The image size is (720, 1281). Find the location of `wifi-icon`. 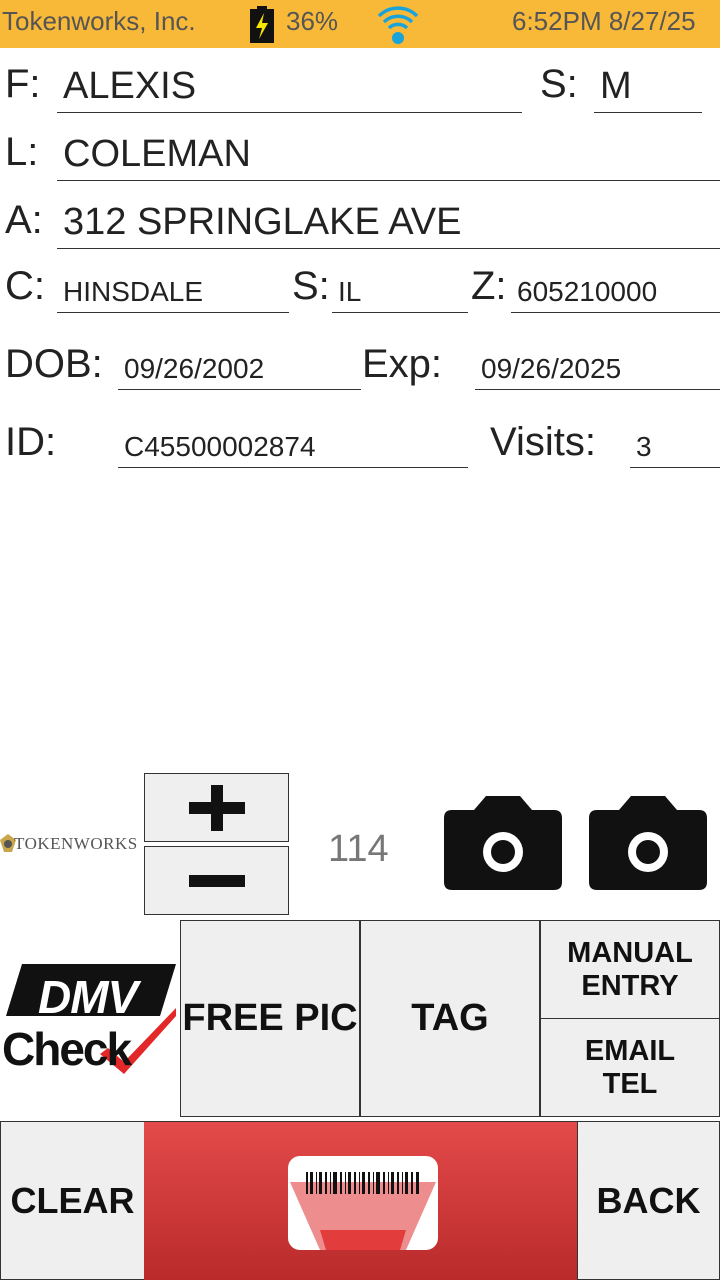

wifi-icon is located at coordinates (398, 26).